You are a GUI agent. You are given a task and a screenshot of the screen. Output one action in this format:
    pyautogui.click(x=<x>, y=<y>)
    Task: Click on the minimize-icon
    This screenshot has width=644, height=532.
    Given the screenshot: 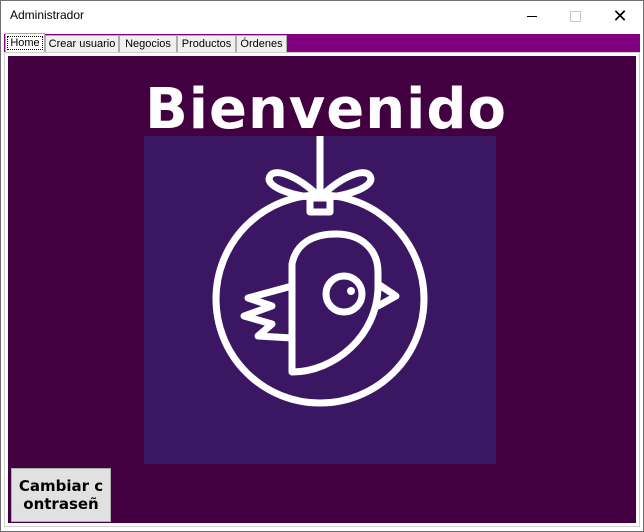 What is the action you would take?
    pyautogui.click(x=532, y=16)
    